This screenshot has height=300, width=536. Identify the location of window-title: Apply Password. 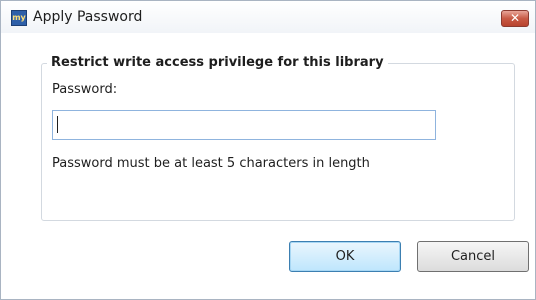
(88, 17).